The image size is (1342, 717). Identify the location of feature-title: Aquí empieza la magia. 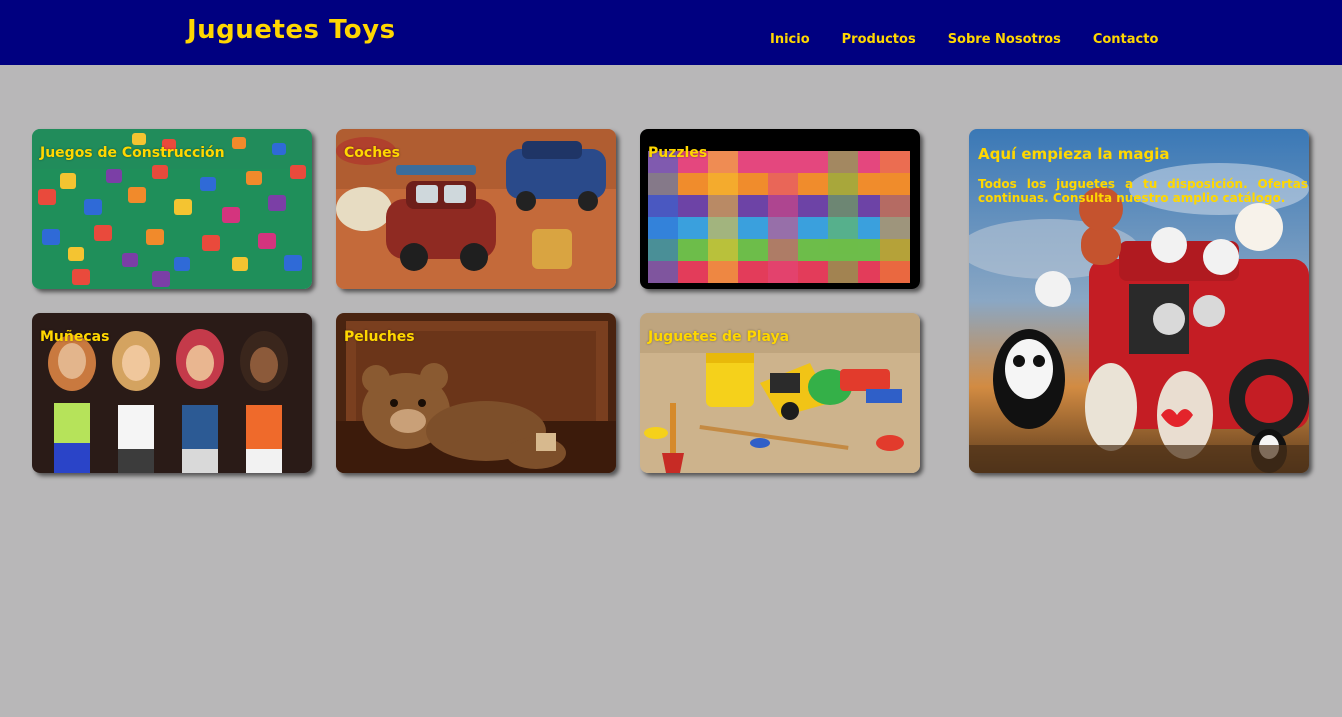
(1074, 154).